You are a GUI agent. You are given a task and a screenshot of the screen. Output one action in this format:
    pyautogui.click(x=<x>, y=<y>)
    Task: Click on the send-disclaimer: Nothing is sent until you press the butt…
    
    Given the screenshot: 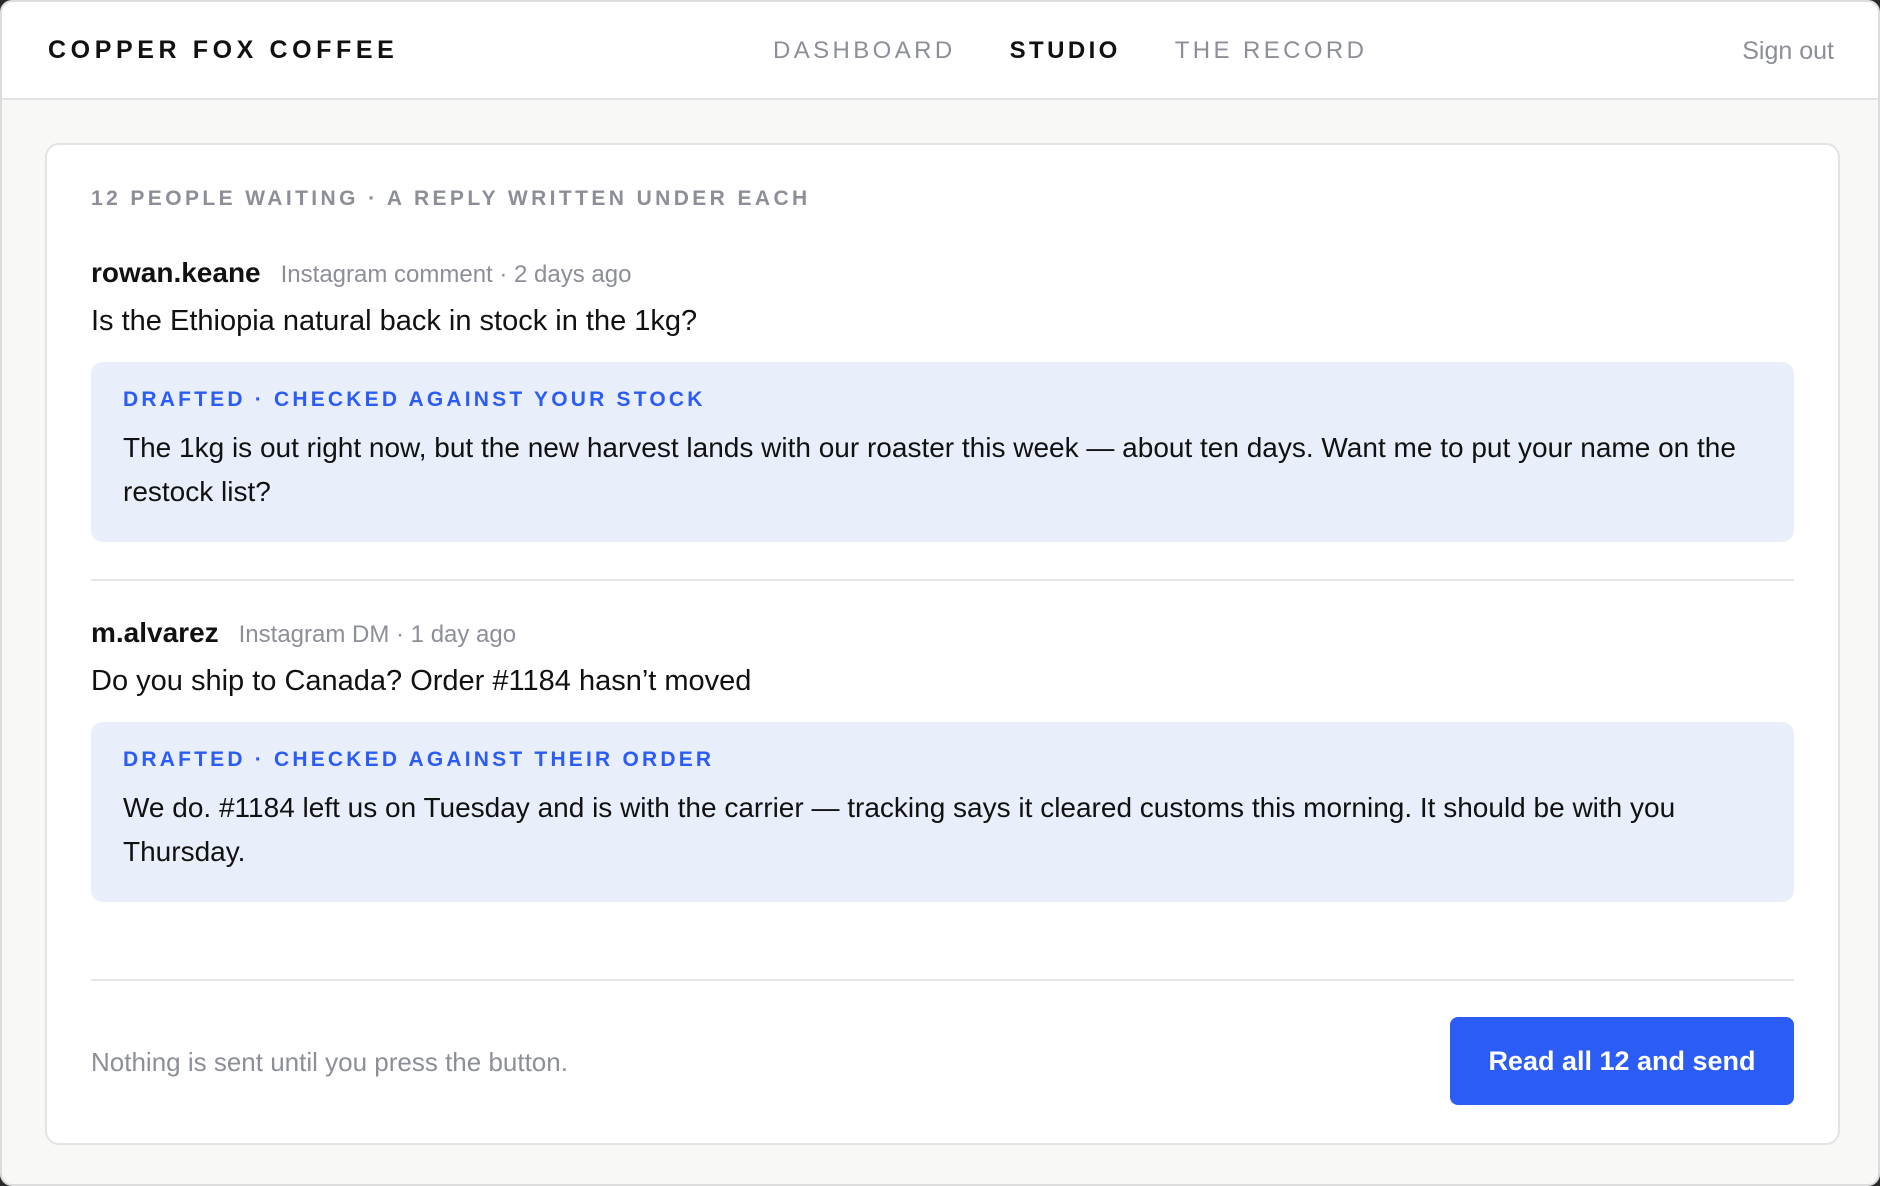 What is the action you would take?
    pyautogui.click(x=329, y=1062)
    